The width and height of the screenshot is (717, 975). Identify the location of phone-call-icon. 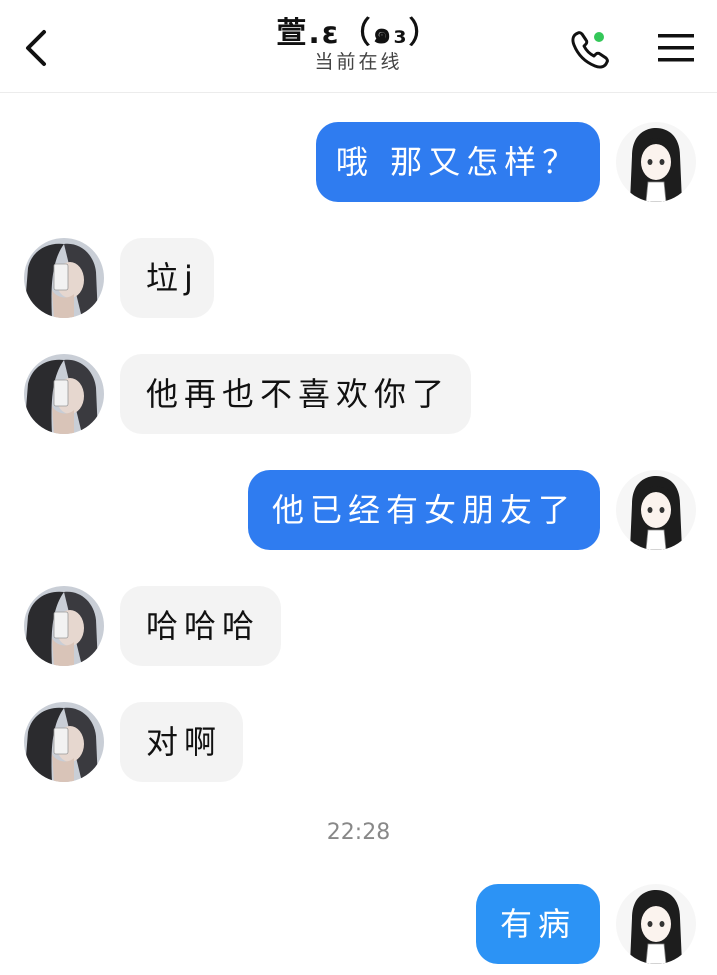
(590, 50).